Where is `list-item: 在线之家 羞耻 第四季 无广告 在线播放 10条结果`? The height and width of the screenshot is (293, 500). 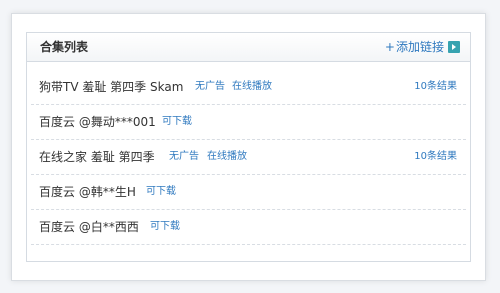 list-item: 在线之家 羞耻 第四季 无广告 在线播放 10条结果 is located at coordinates (248, 157).